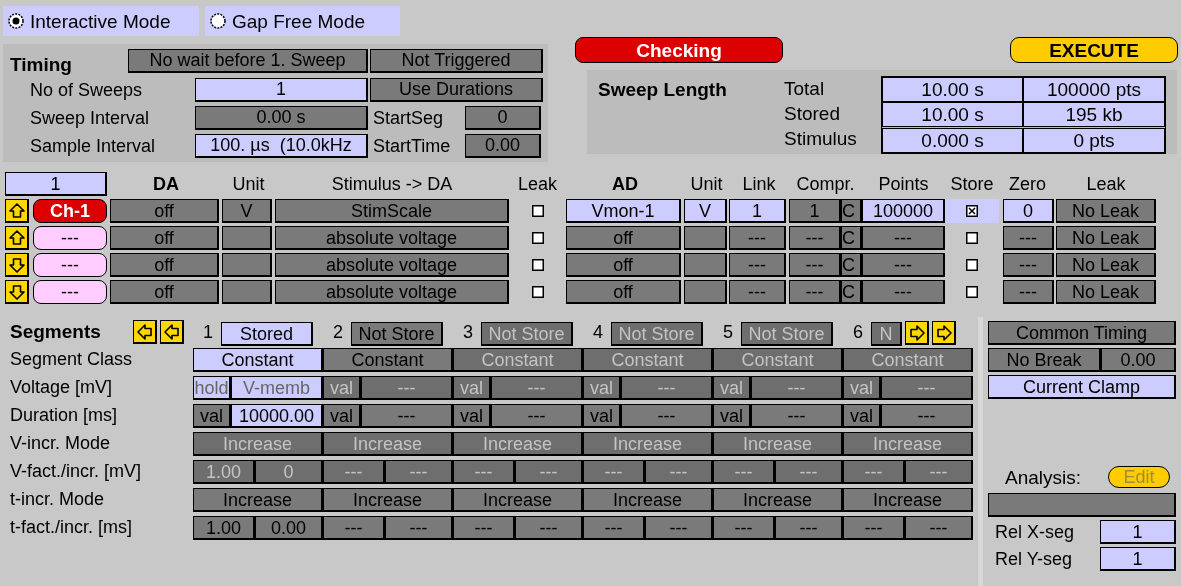 The width and height of the screenshot is (1181, 586). Describe the element at coordinates (705, 211) in the screenshot. I see `value-field: V` at that location.